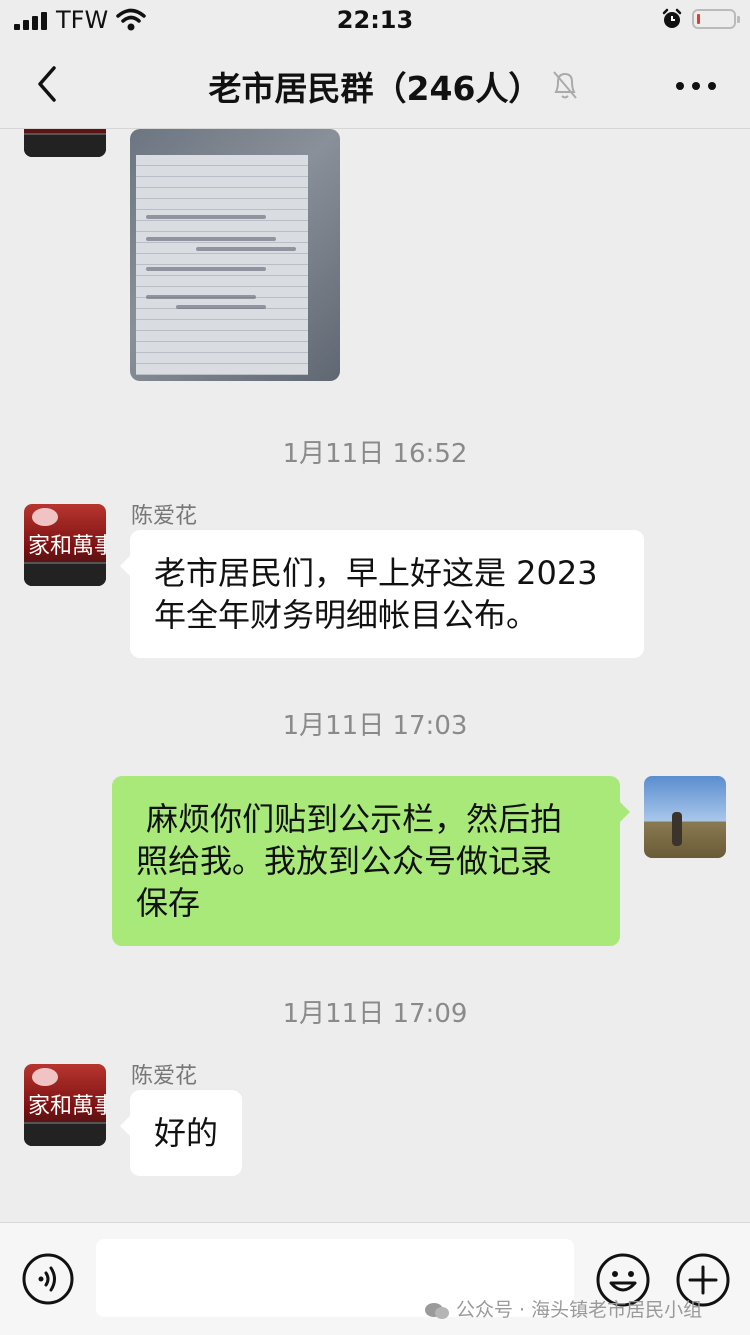 The width and height of the screenshot is (750, 1335). What do you see at coordinates (685, 817) in the screenshot?
I see `my-avatar` at bounding box center [685, 817].